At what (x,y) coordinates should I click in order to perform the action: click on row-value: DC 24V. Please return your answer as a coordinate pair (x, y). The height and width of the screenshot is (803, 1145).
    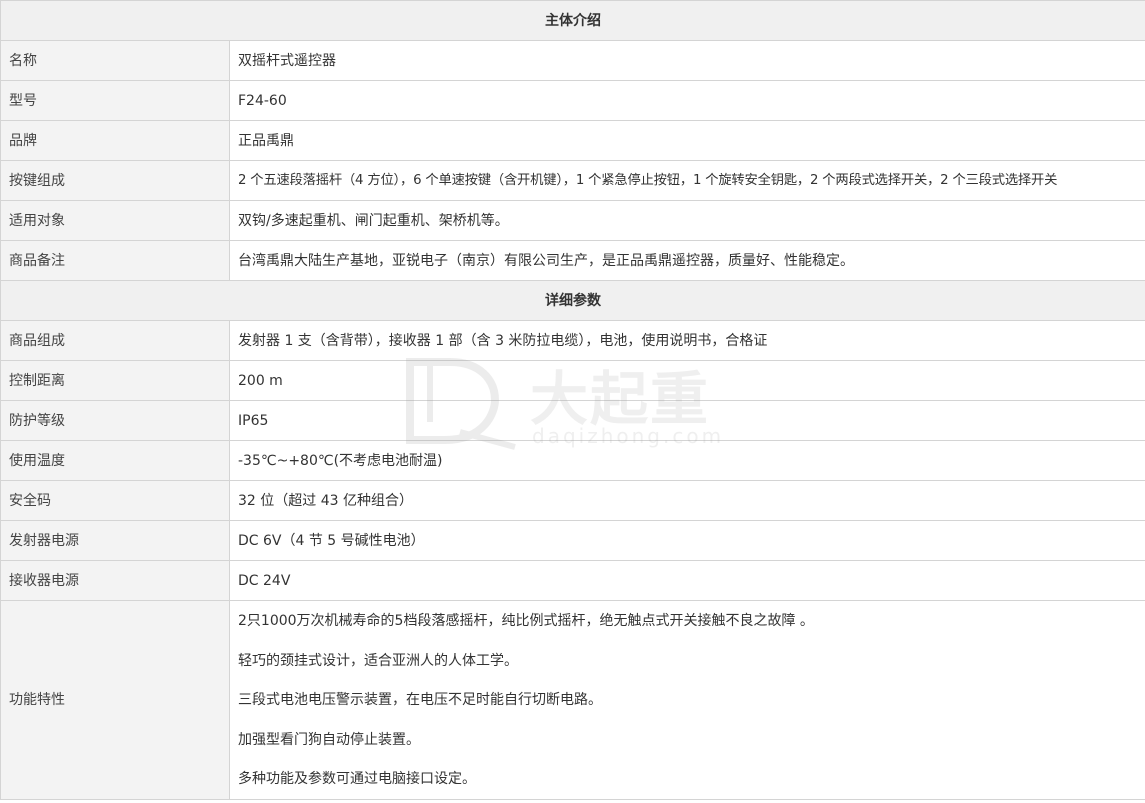
    Looking at the image, I should click on (687, 580).